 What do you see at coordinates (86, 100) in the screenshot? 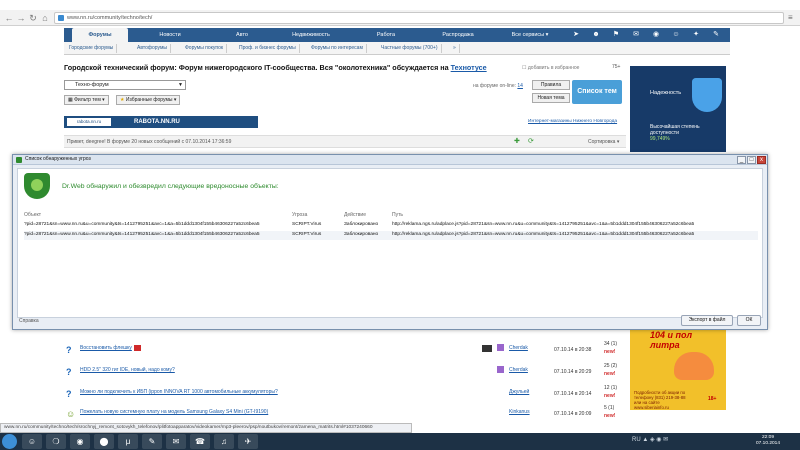
I see `filter-topics-button: ▦ Фильтр тем ▾` at bounding box center [86, 100].